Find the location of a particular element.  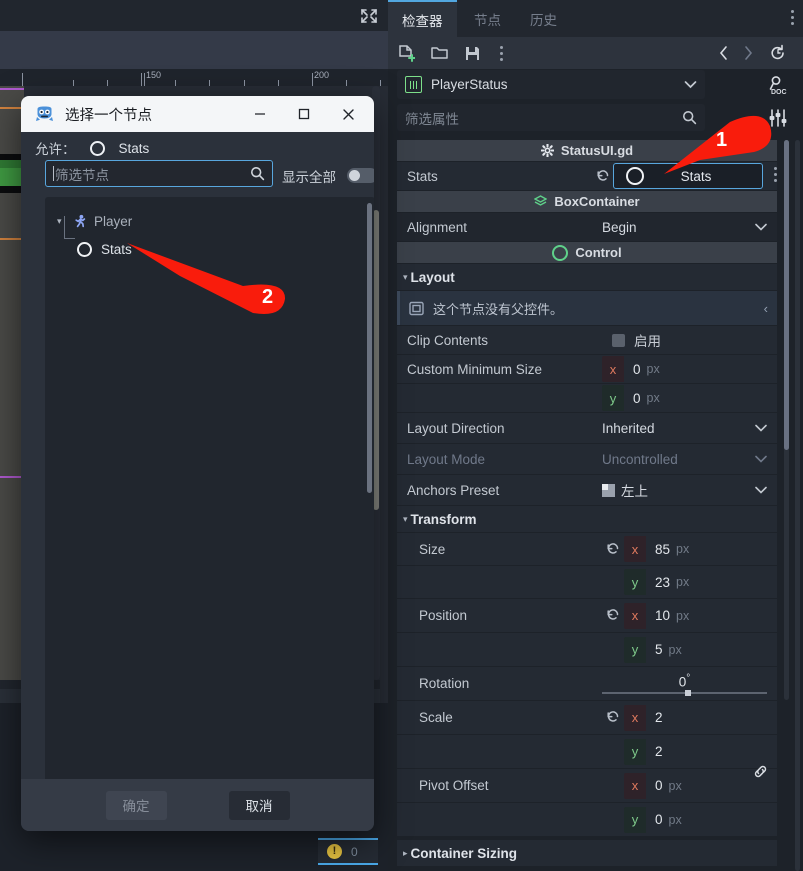

stats-node-field: Stats is located at coordinates (687, 176).